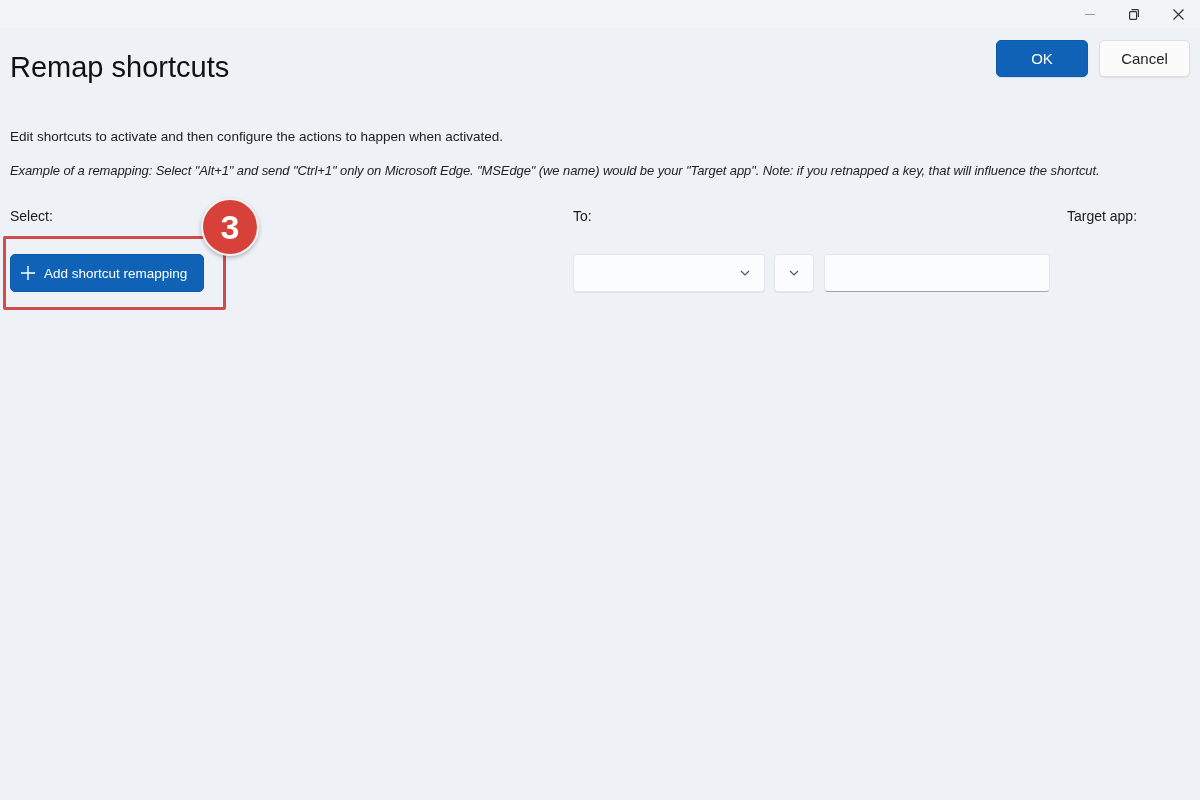 This screenshot has width=1200, height=800. I want to click on description-text: Edit shortcuts to activate and then configure the actions to happen when activated., so click(257, 136).